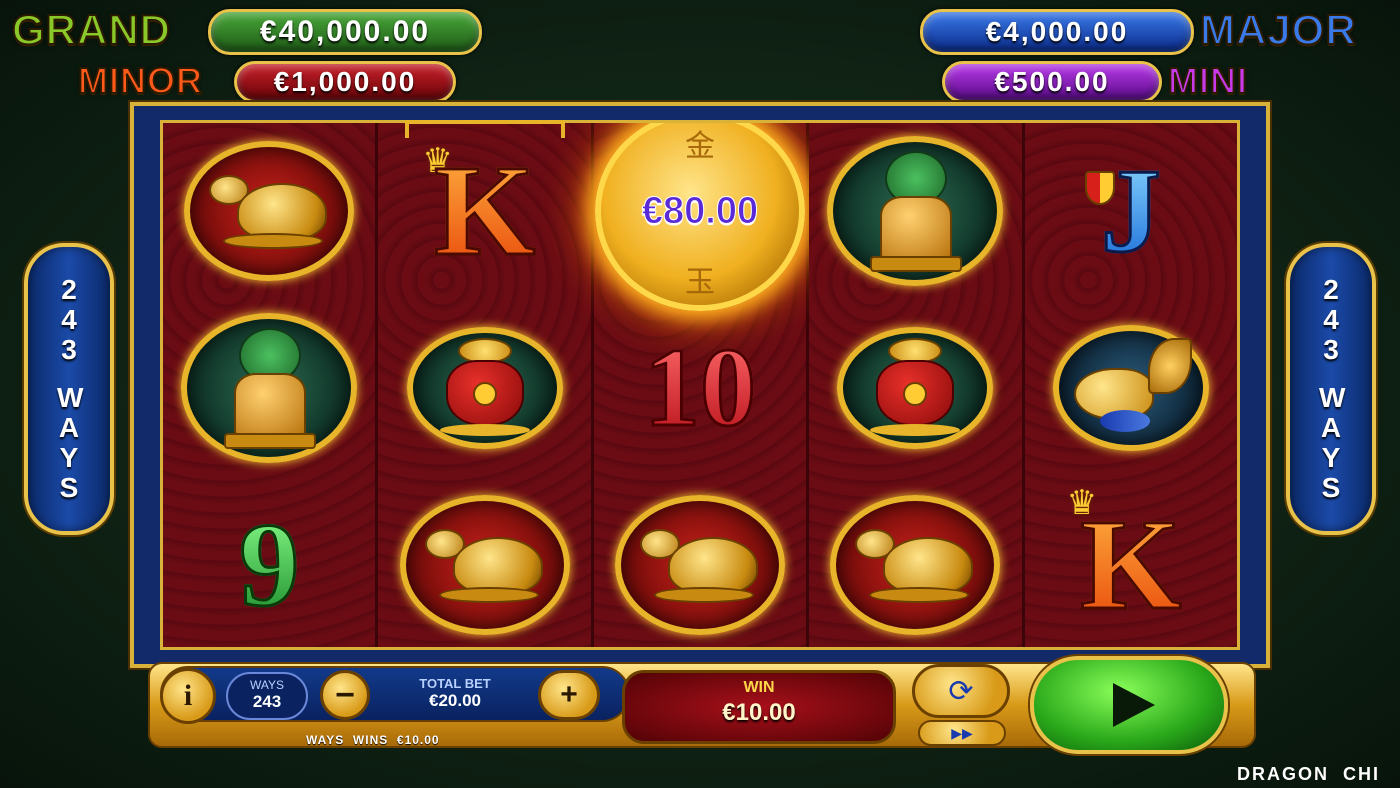 This screenshot has height=788, width=1400. I want to click on golden-fish-icon, so click(1131, 388).